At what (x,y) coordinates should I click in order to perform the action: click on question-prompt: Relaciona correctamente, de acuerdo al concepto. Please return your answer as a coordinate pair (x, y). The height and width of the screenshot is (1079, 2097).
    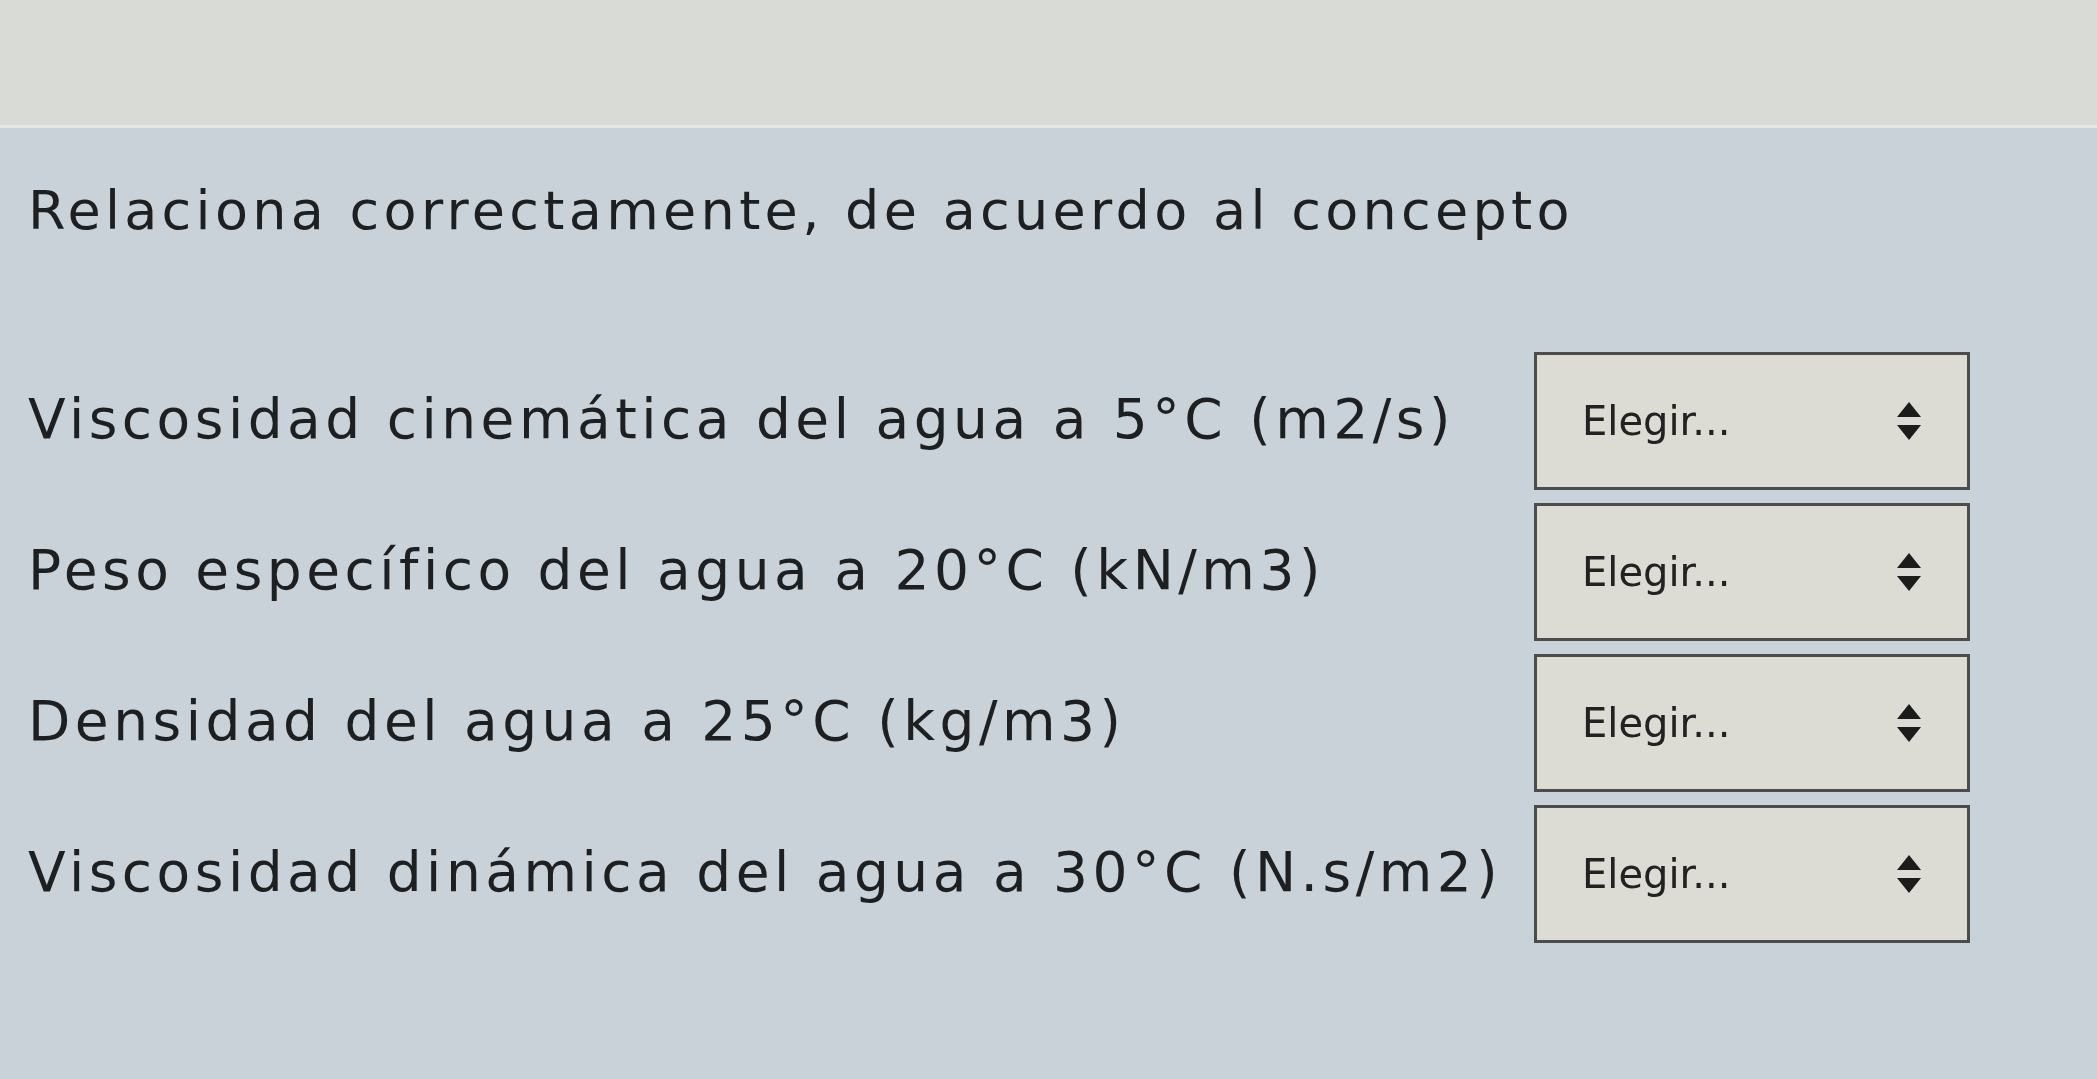
    Looking at the image, I should click on (801, 211).